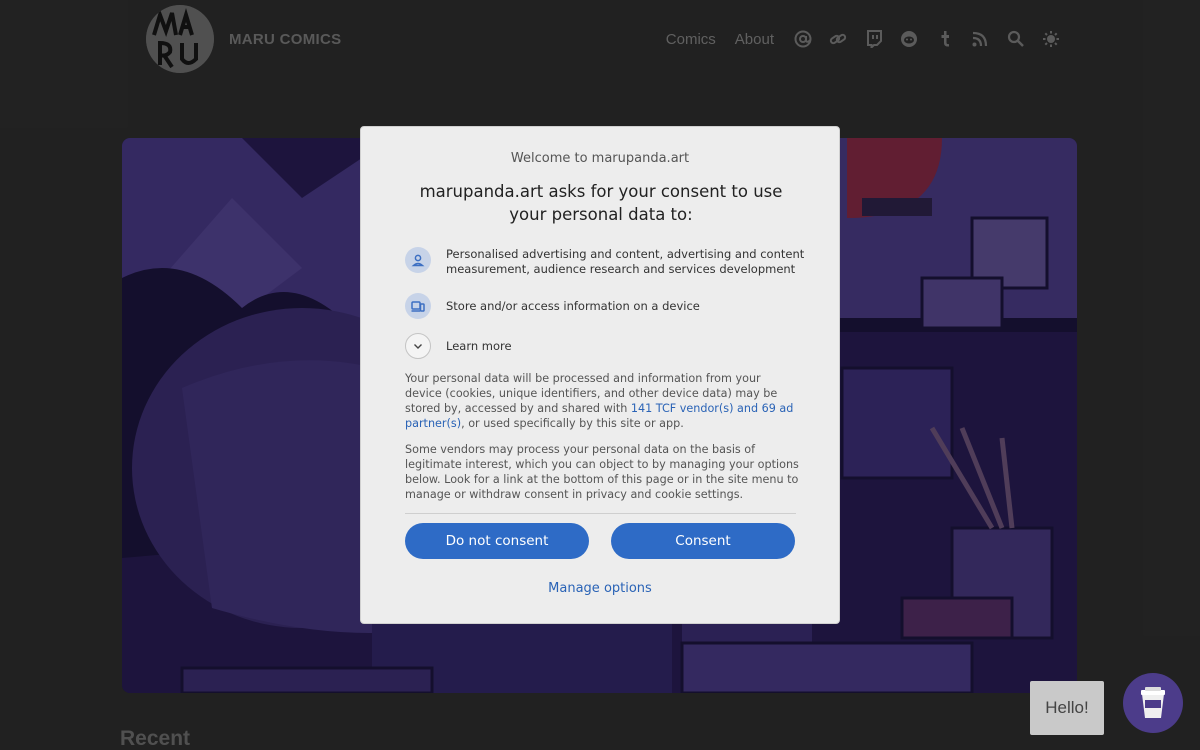  I want to click on person-icon, so click(418, 260).